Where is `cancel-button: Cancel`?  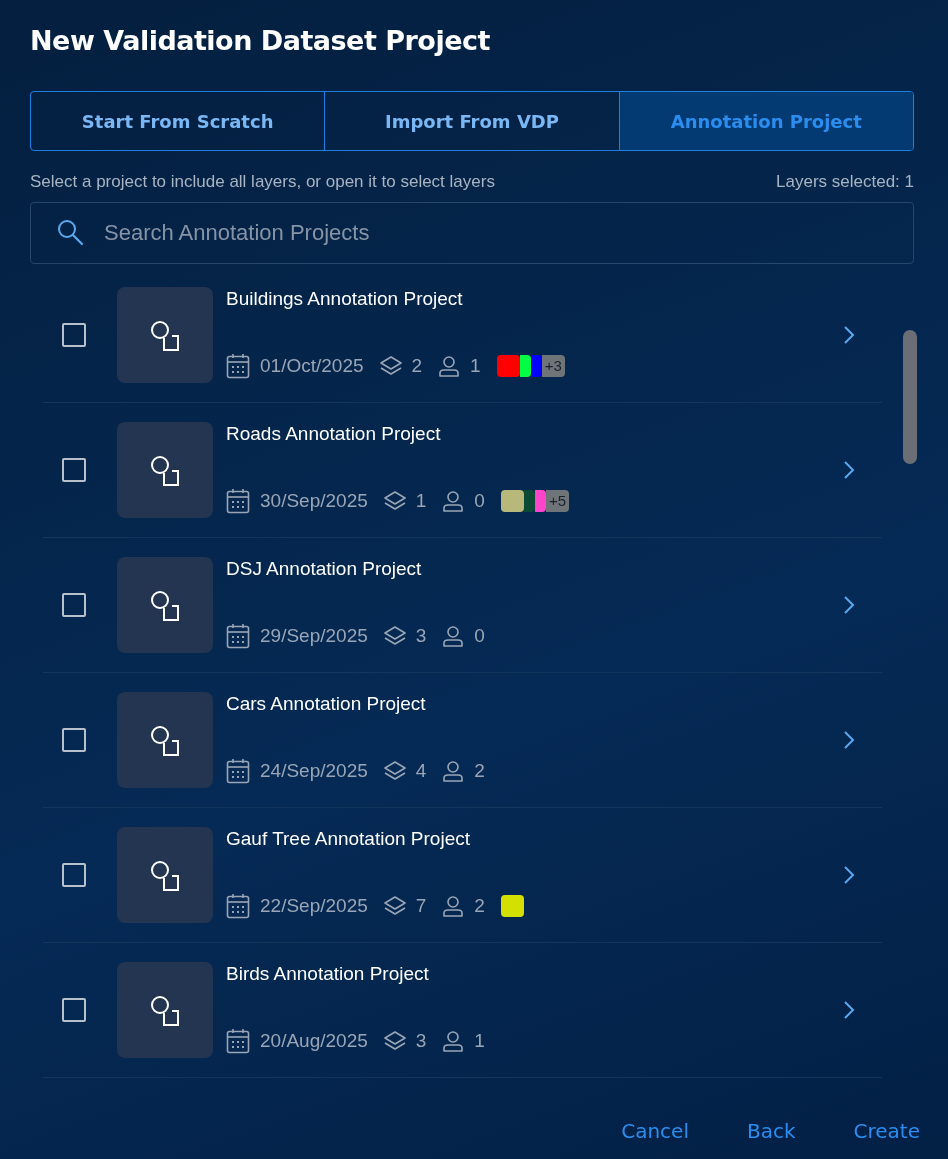
cancel-button: Cancel is located at coordinates (655, 1131).